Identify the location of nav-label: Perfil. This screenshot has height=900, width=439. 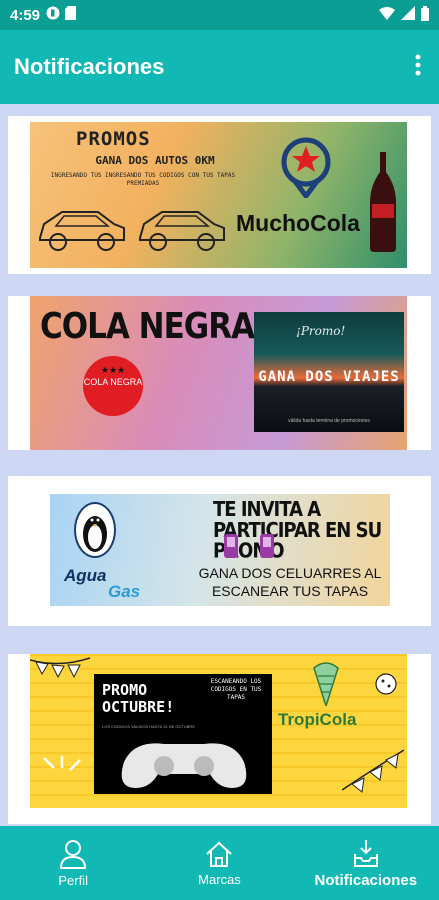
(73, 880).